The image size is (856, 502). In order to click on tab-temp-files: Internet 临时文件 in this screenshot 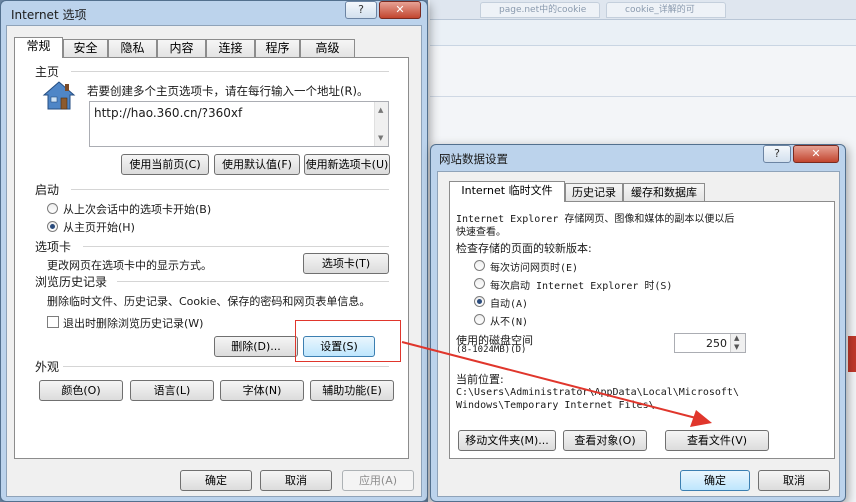, I will do `click(507, 191)`.